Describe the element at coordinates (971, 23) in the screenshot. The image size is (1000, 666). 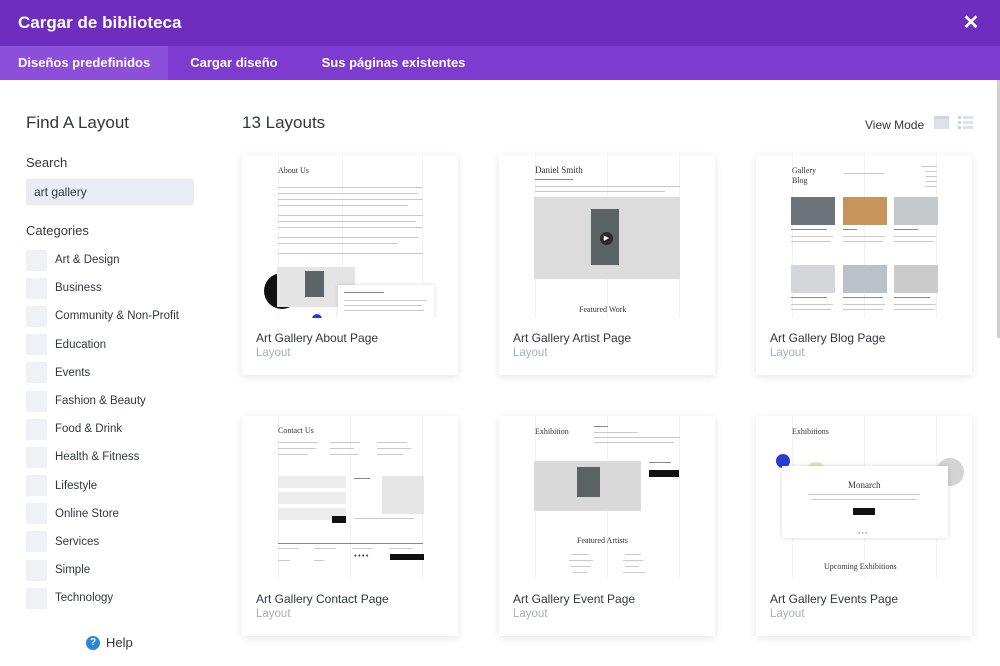
I see `close-icon: ✕` at that location.